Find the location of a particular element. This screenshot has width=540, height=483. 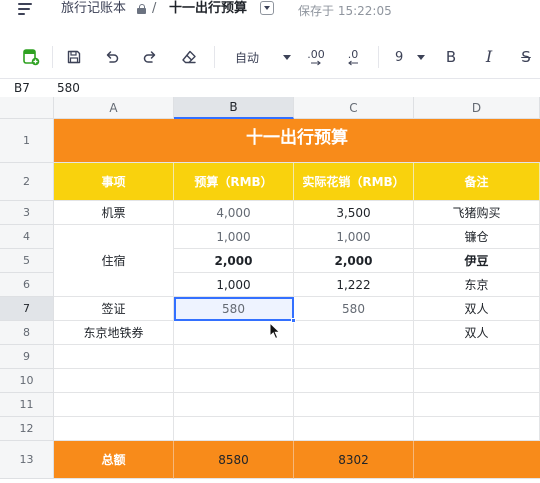

row-header-9: 9 is located at coordinates (27, 357).